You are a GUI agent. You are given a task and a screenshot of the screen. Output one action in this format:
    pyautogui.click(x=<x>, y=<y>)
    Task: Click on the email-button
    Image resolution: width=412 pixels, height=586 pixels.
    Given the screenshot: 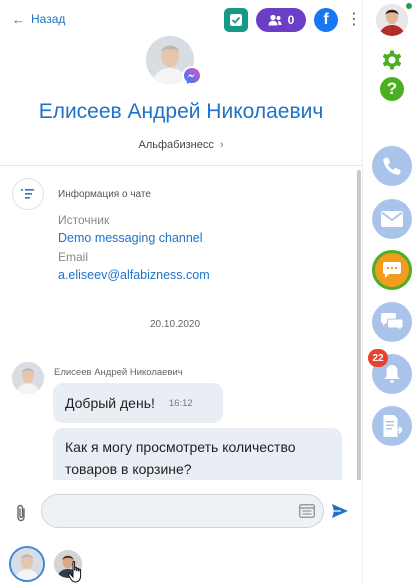 What is the action you would take?
    pyautogui.click(x=392, y=219)
    